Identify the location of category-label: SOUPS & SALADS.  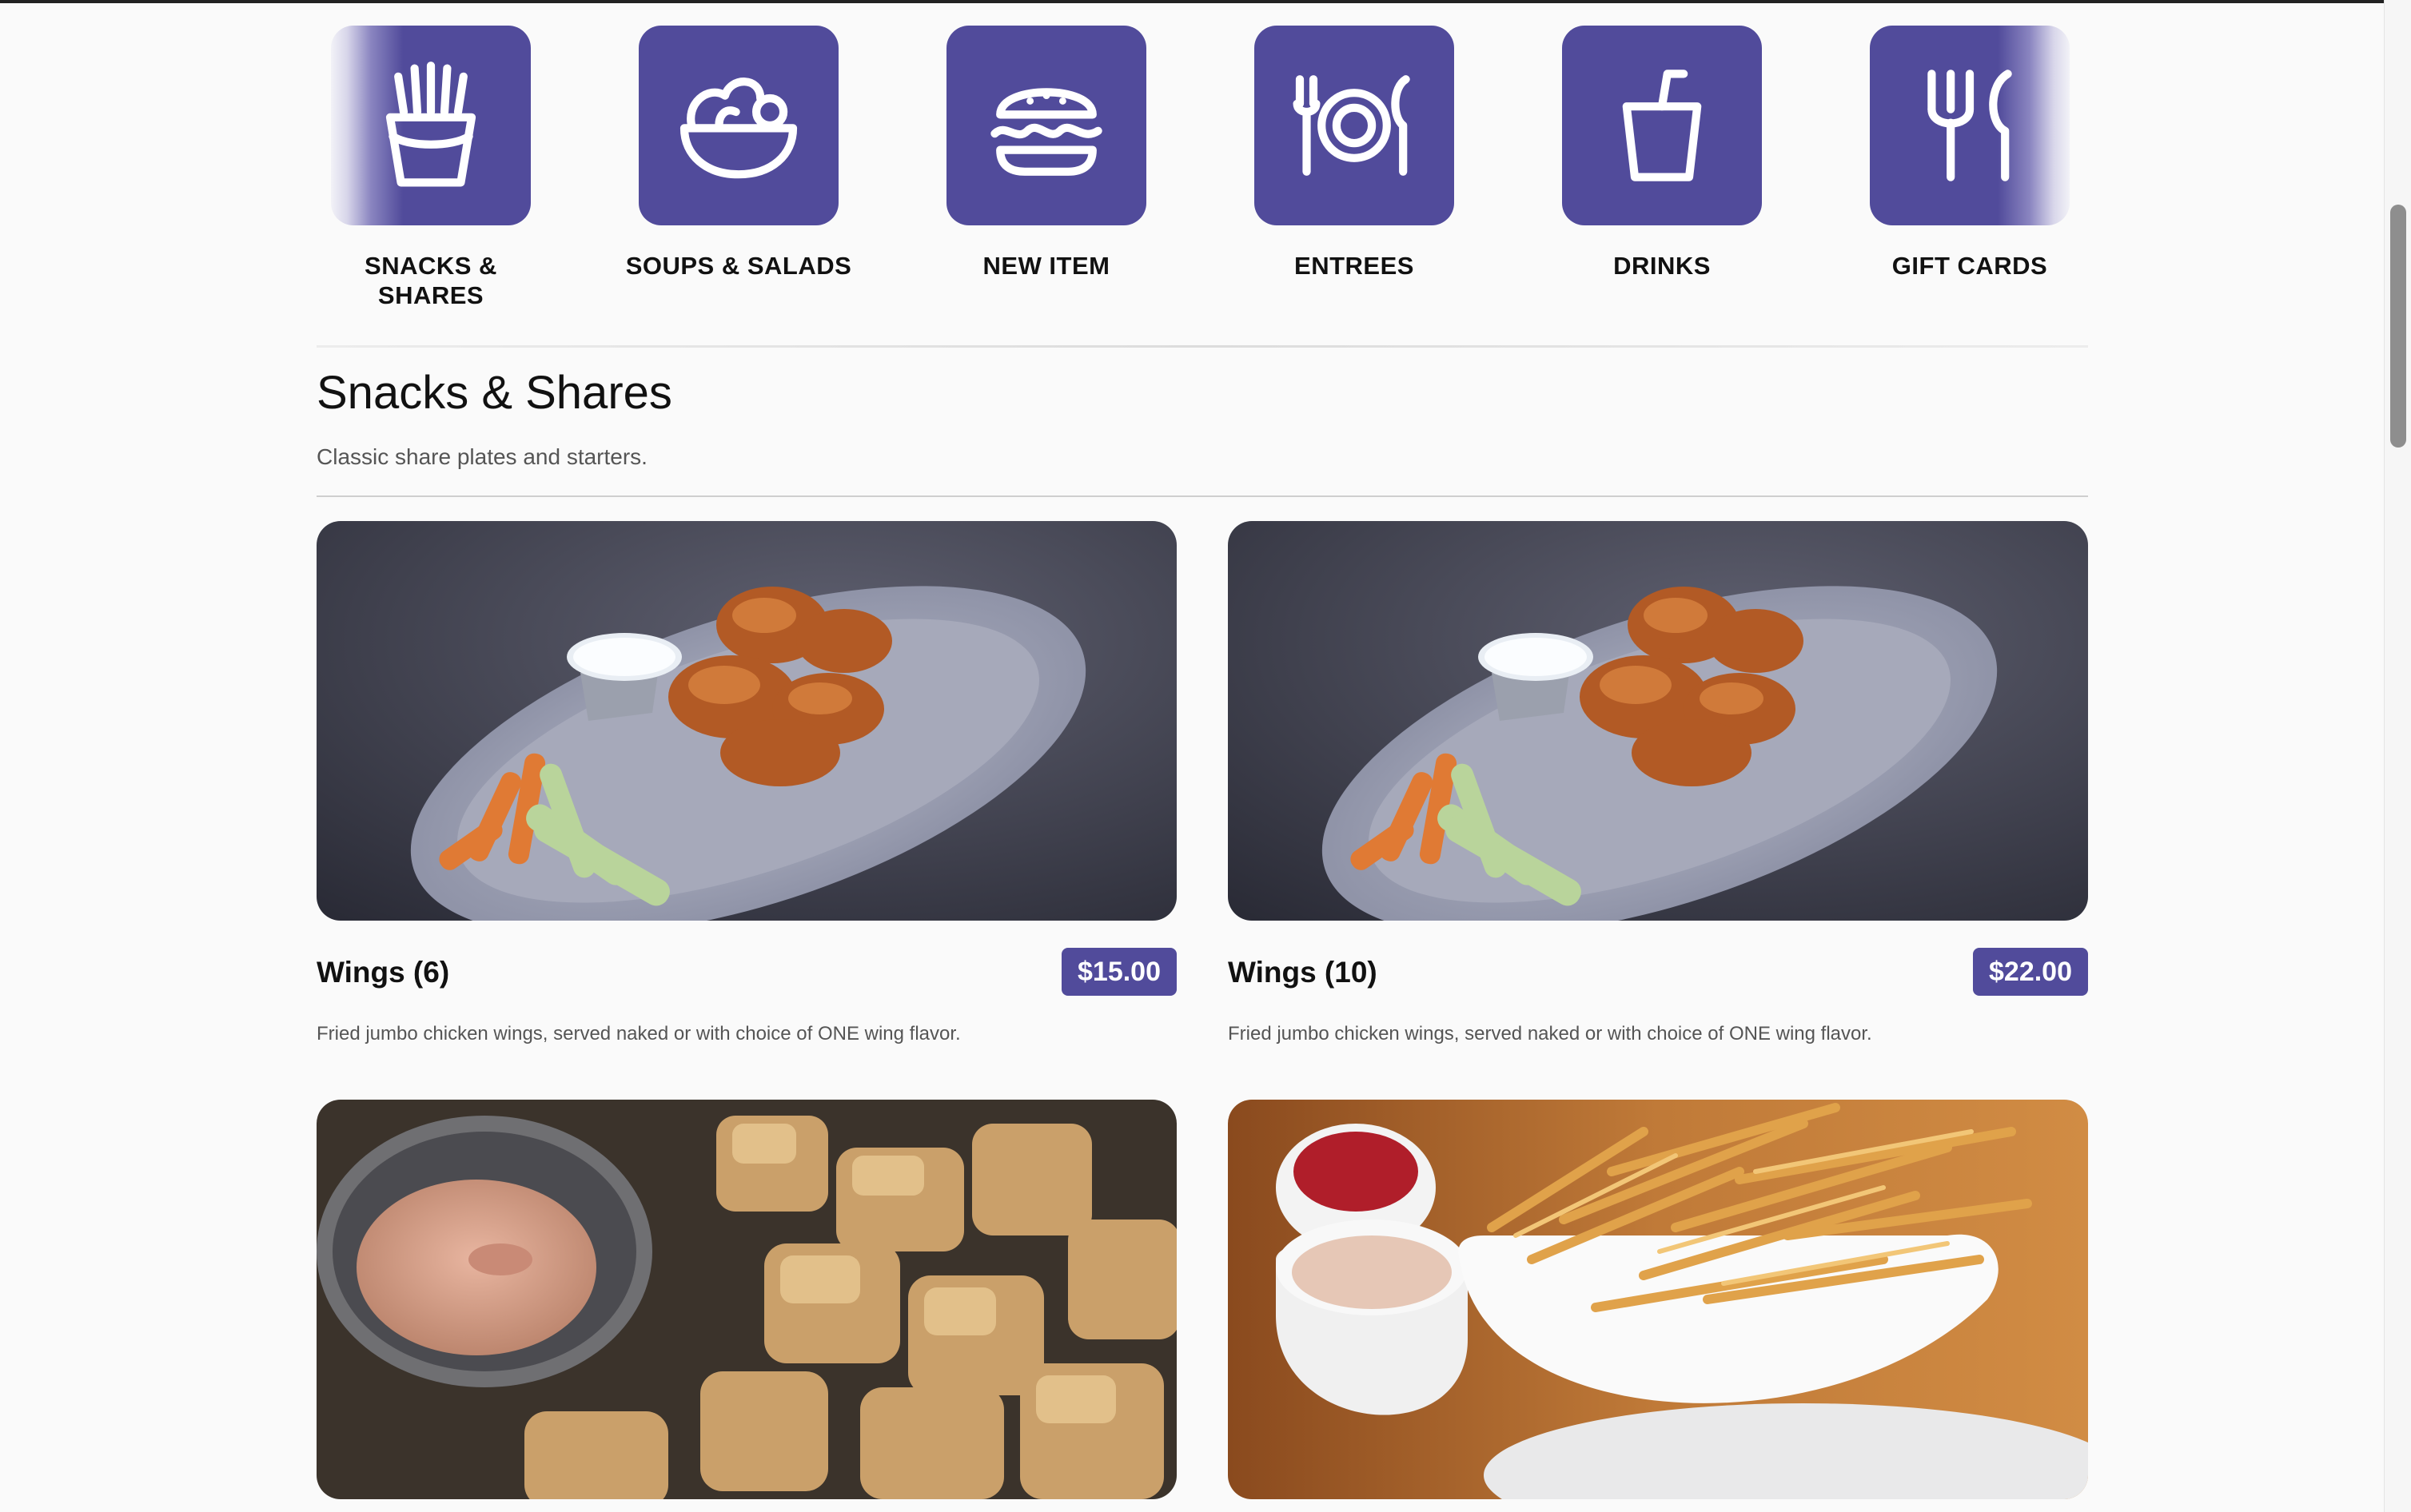
(739, 266).